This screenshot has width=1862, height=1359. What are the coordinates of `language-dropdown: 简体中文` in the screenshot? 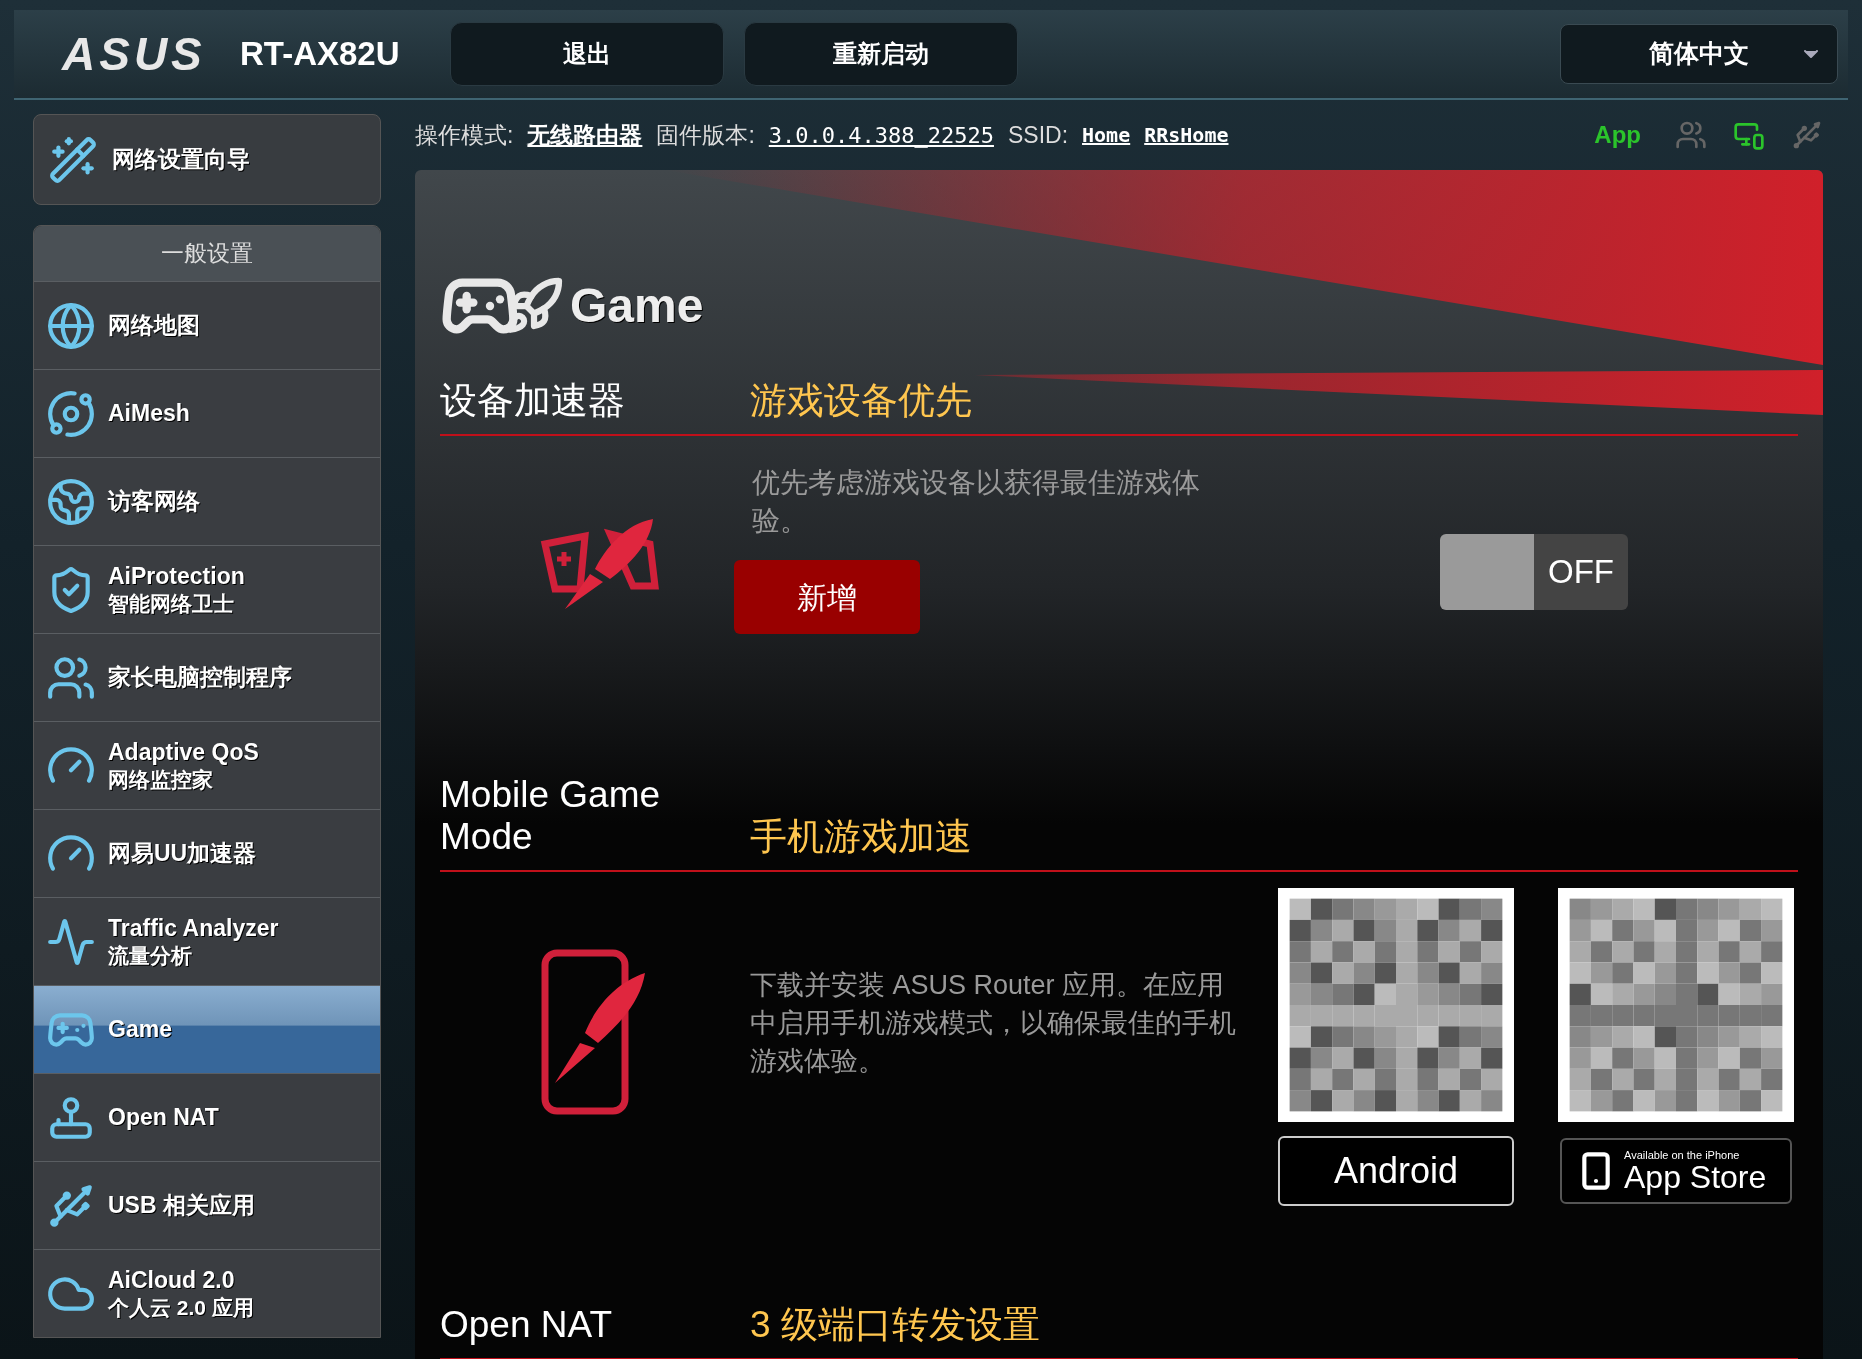 It's located at (1699, 54).